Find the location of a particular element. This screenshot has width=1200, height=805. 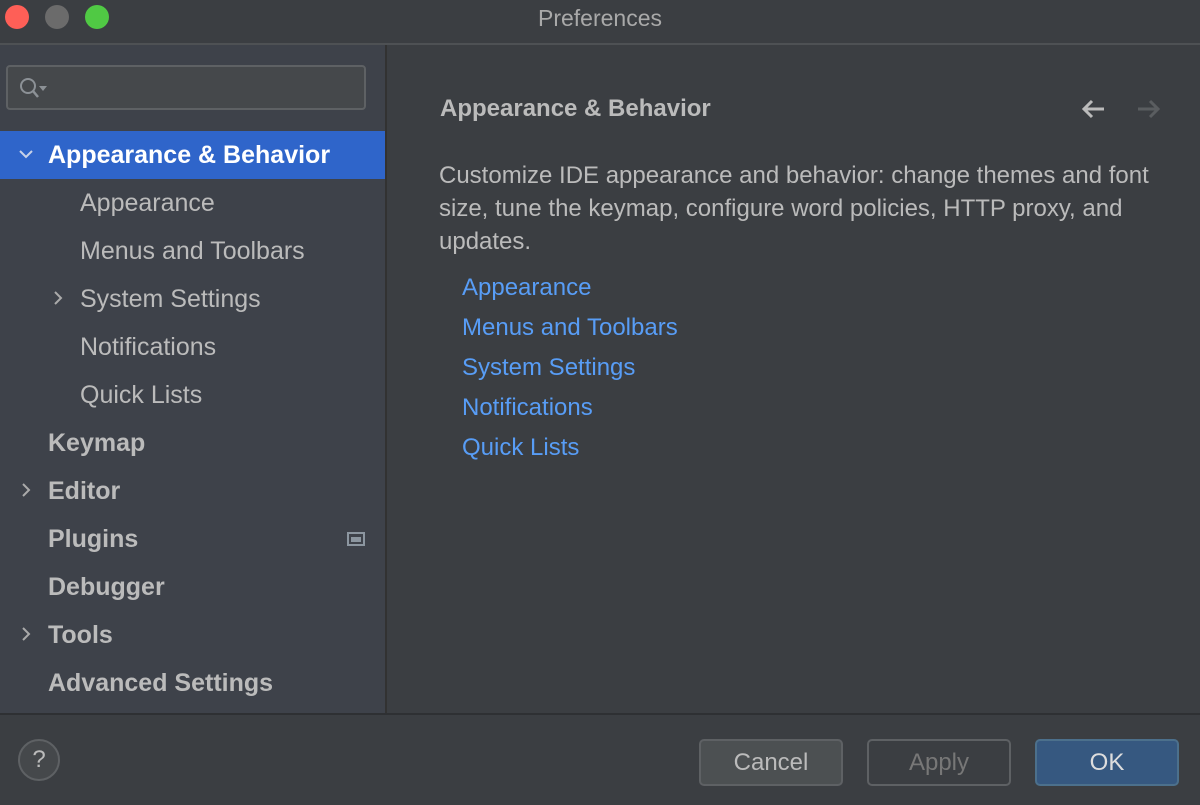

settings-search-input is located at coordinates (186, 87).